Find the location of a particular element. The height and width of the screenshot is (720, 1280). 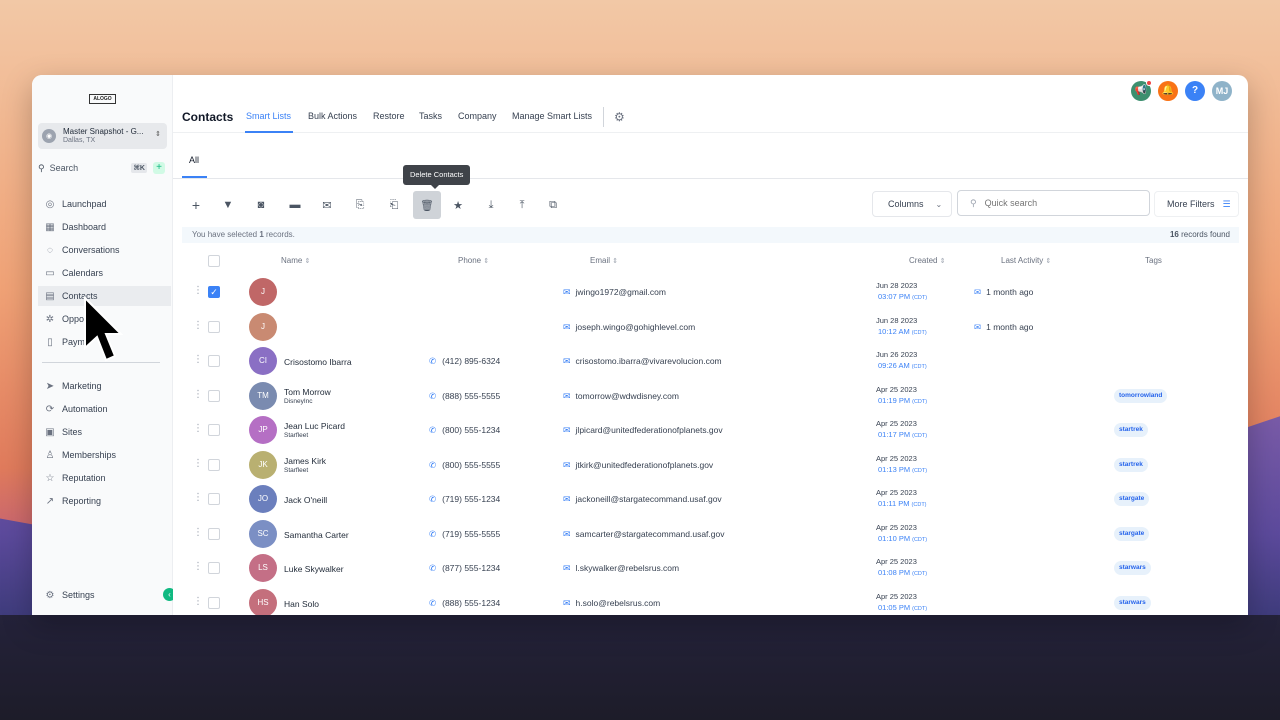

sidebar-item-dashboard: ▦ Dashboard is located at coordinates (104, 227).